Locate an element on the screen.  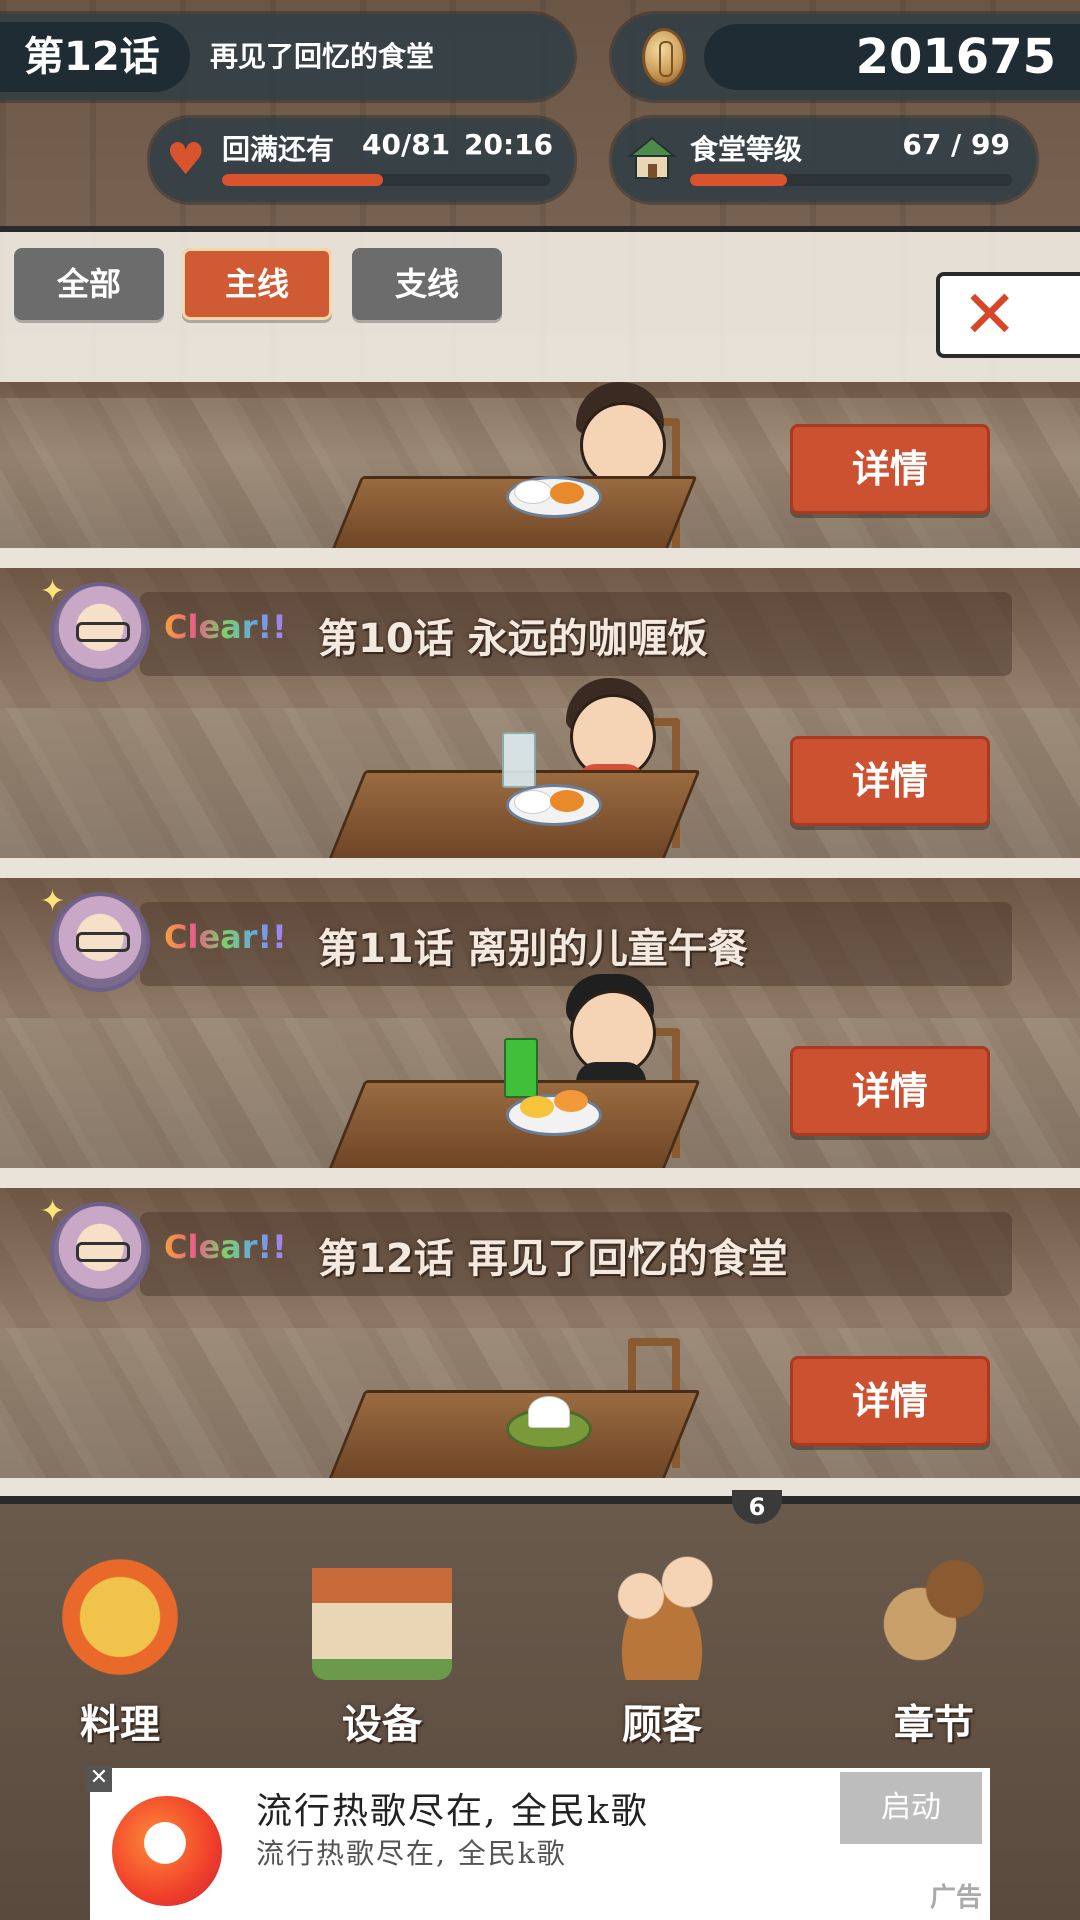
tab-side: 支线 is located at coordinates (427, 284).